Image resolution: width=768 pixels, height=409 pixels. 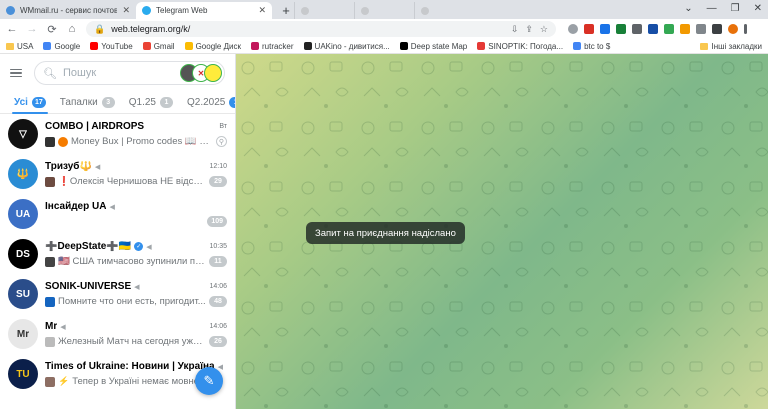 I want to click on folder-tab-tapalky: Тапалки 3, so click(x=87, y=103).